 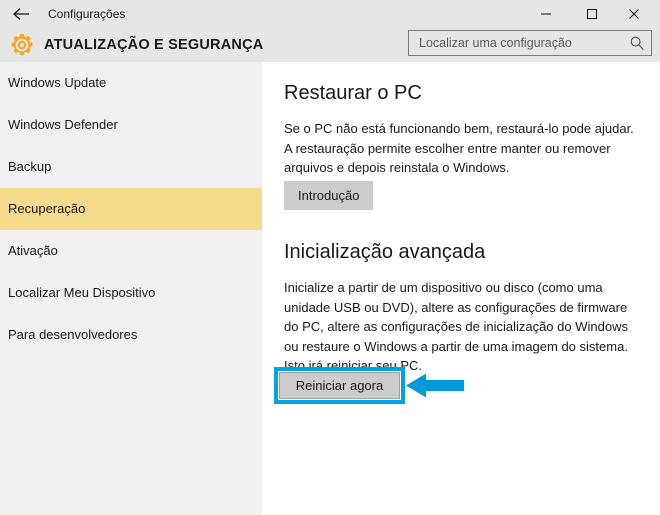 I want to click on back-button, so click(x=22, y=14).